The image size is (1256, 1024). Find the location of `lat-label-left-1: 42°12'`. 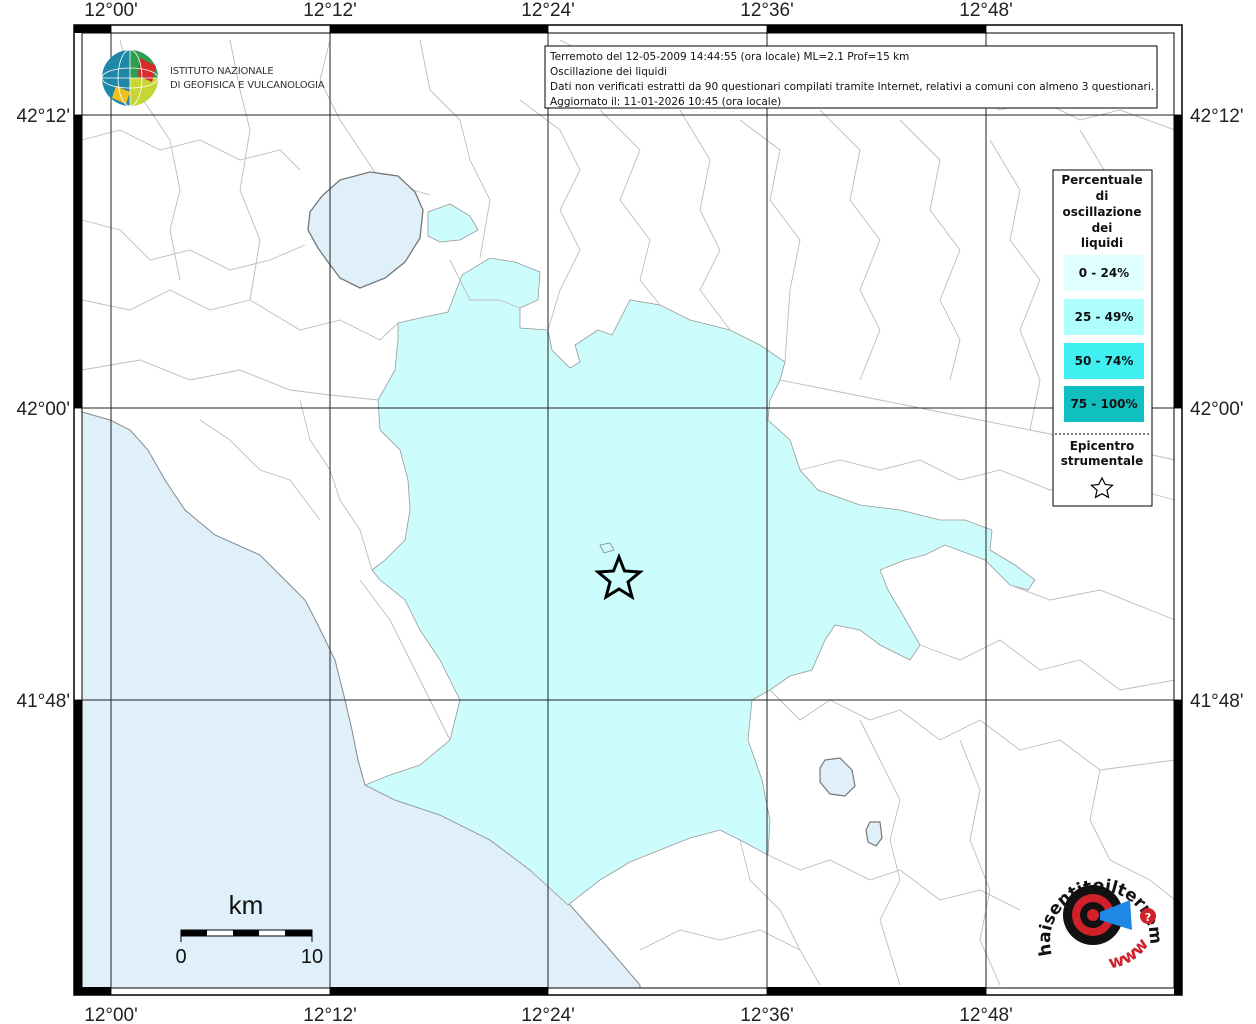

lat-label-left-1: 42°12' is located at coordinates (44, 116).